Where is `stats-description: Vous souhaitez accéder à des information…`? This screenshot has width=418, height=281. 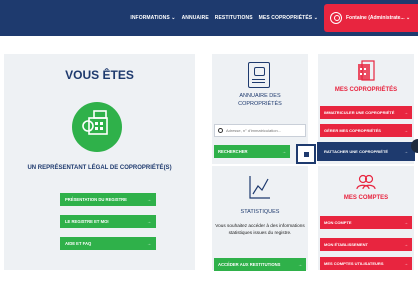
stats-description: Vous souhaitez accéder à des information… is located at coordinates (260, 229).